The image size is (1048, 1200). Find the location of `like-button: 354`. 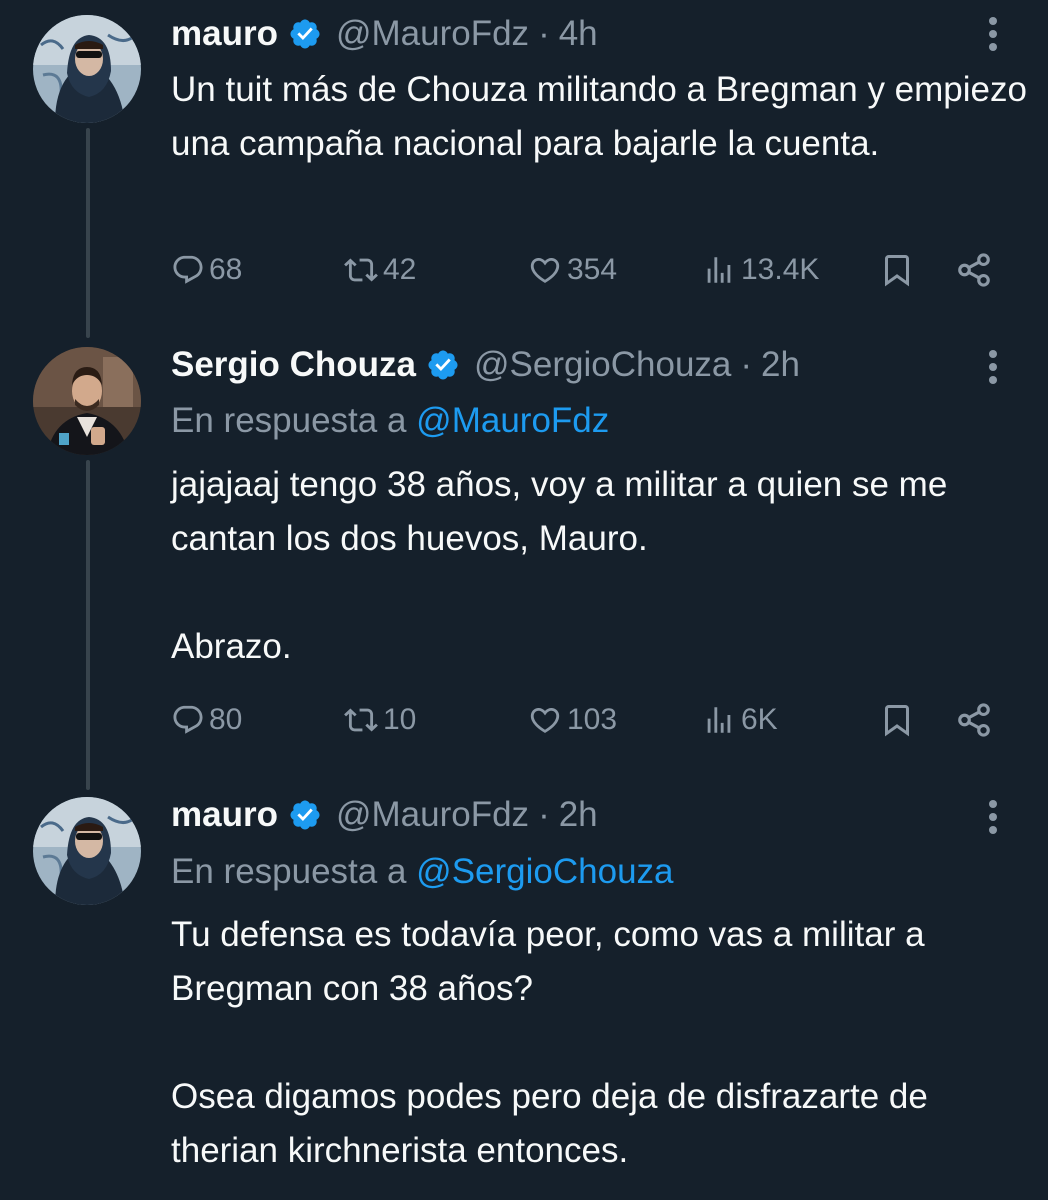

like-button: 354 is located at coordinates (572, 270).